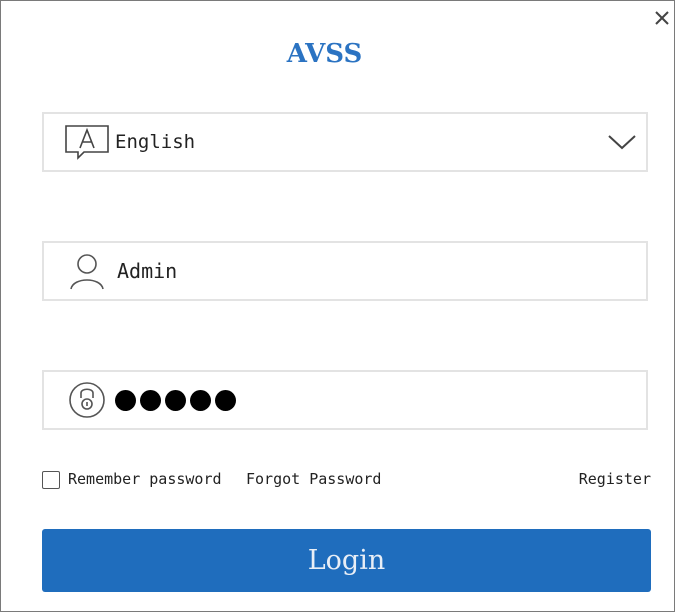 The image size is (675, 612). I want to click on remember-password-label: Remember password, so click(145, 479).